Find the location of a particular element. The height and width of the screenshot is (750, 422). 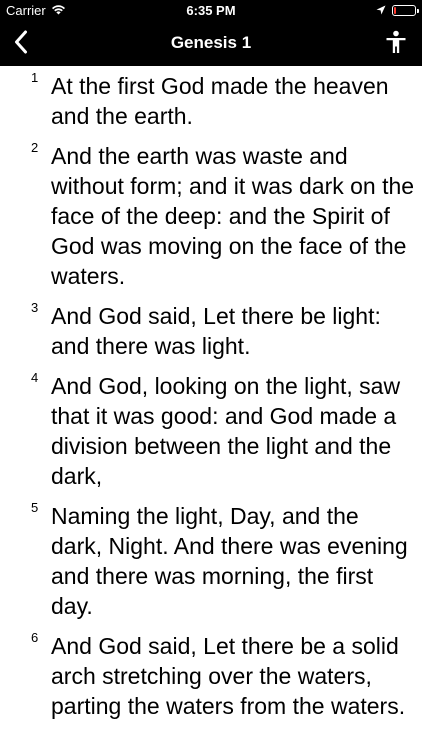

navigation-bar: Genesis 1 is located at coordinates (211, 44).